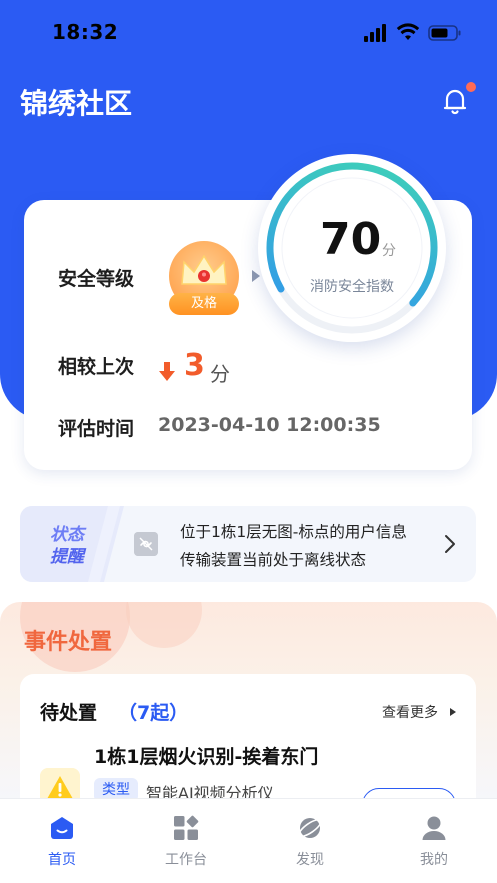 This screenshot has height=883, width=497. What do you see at coordinates (352, 287) in the screenshot?
I see `score-label: 消防安全指数` at bounding box center [352, 287].